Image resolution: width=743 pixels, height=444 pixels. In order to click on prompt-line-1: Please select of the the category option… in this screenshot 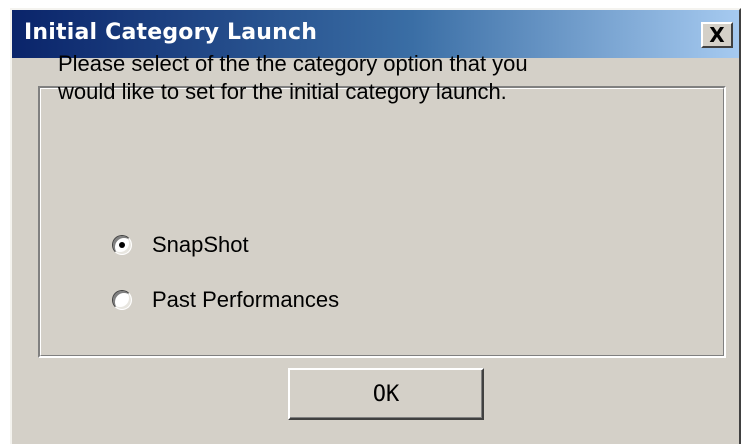, I will do `click(293, 63)`.